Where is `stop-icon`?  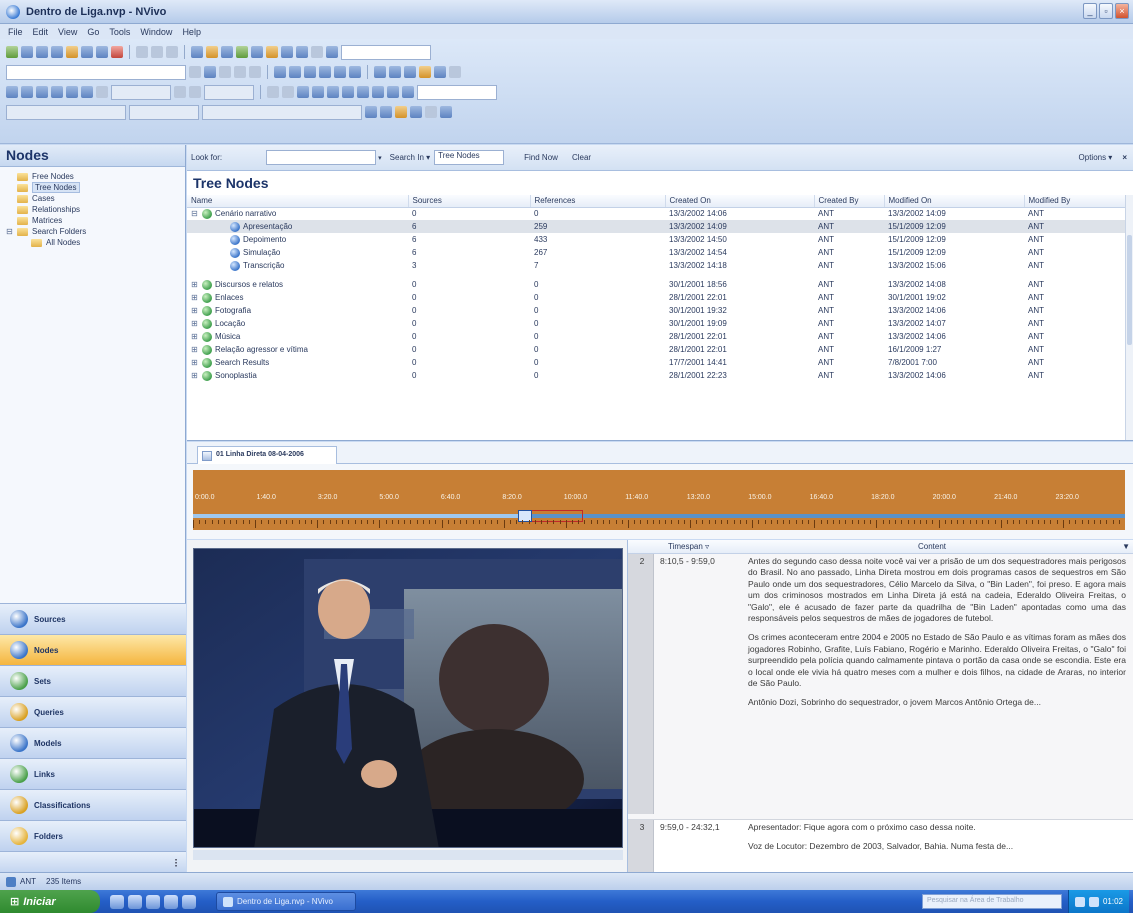 stop-icon is located at coordinates (27, 92).